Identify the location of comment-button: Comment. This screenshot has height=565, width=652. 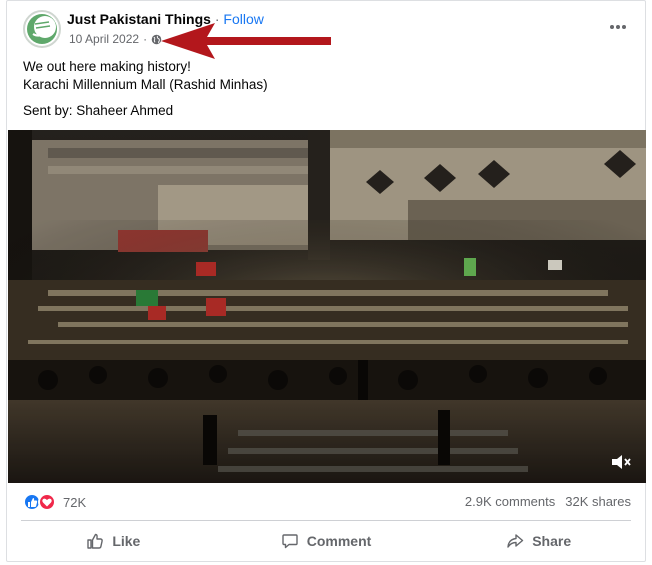
(326, 541).